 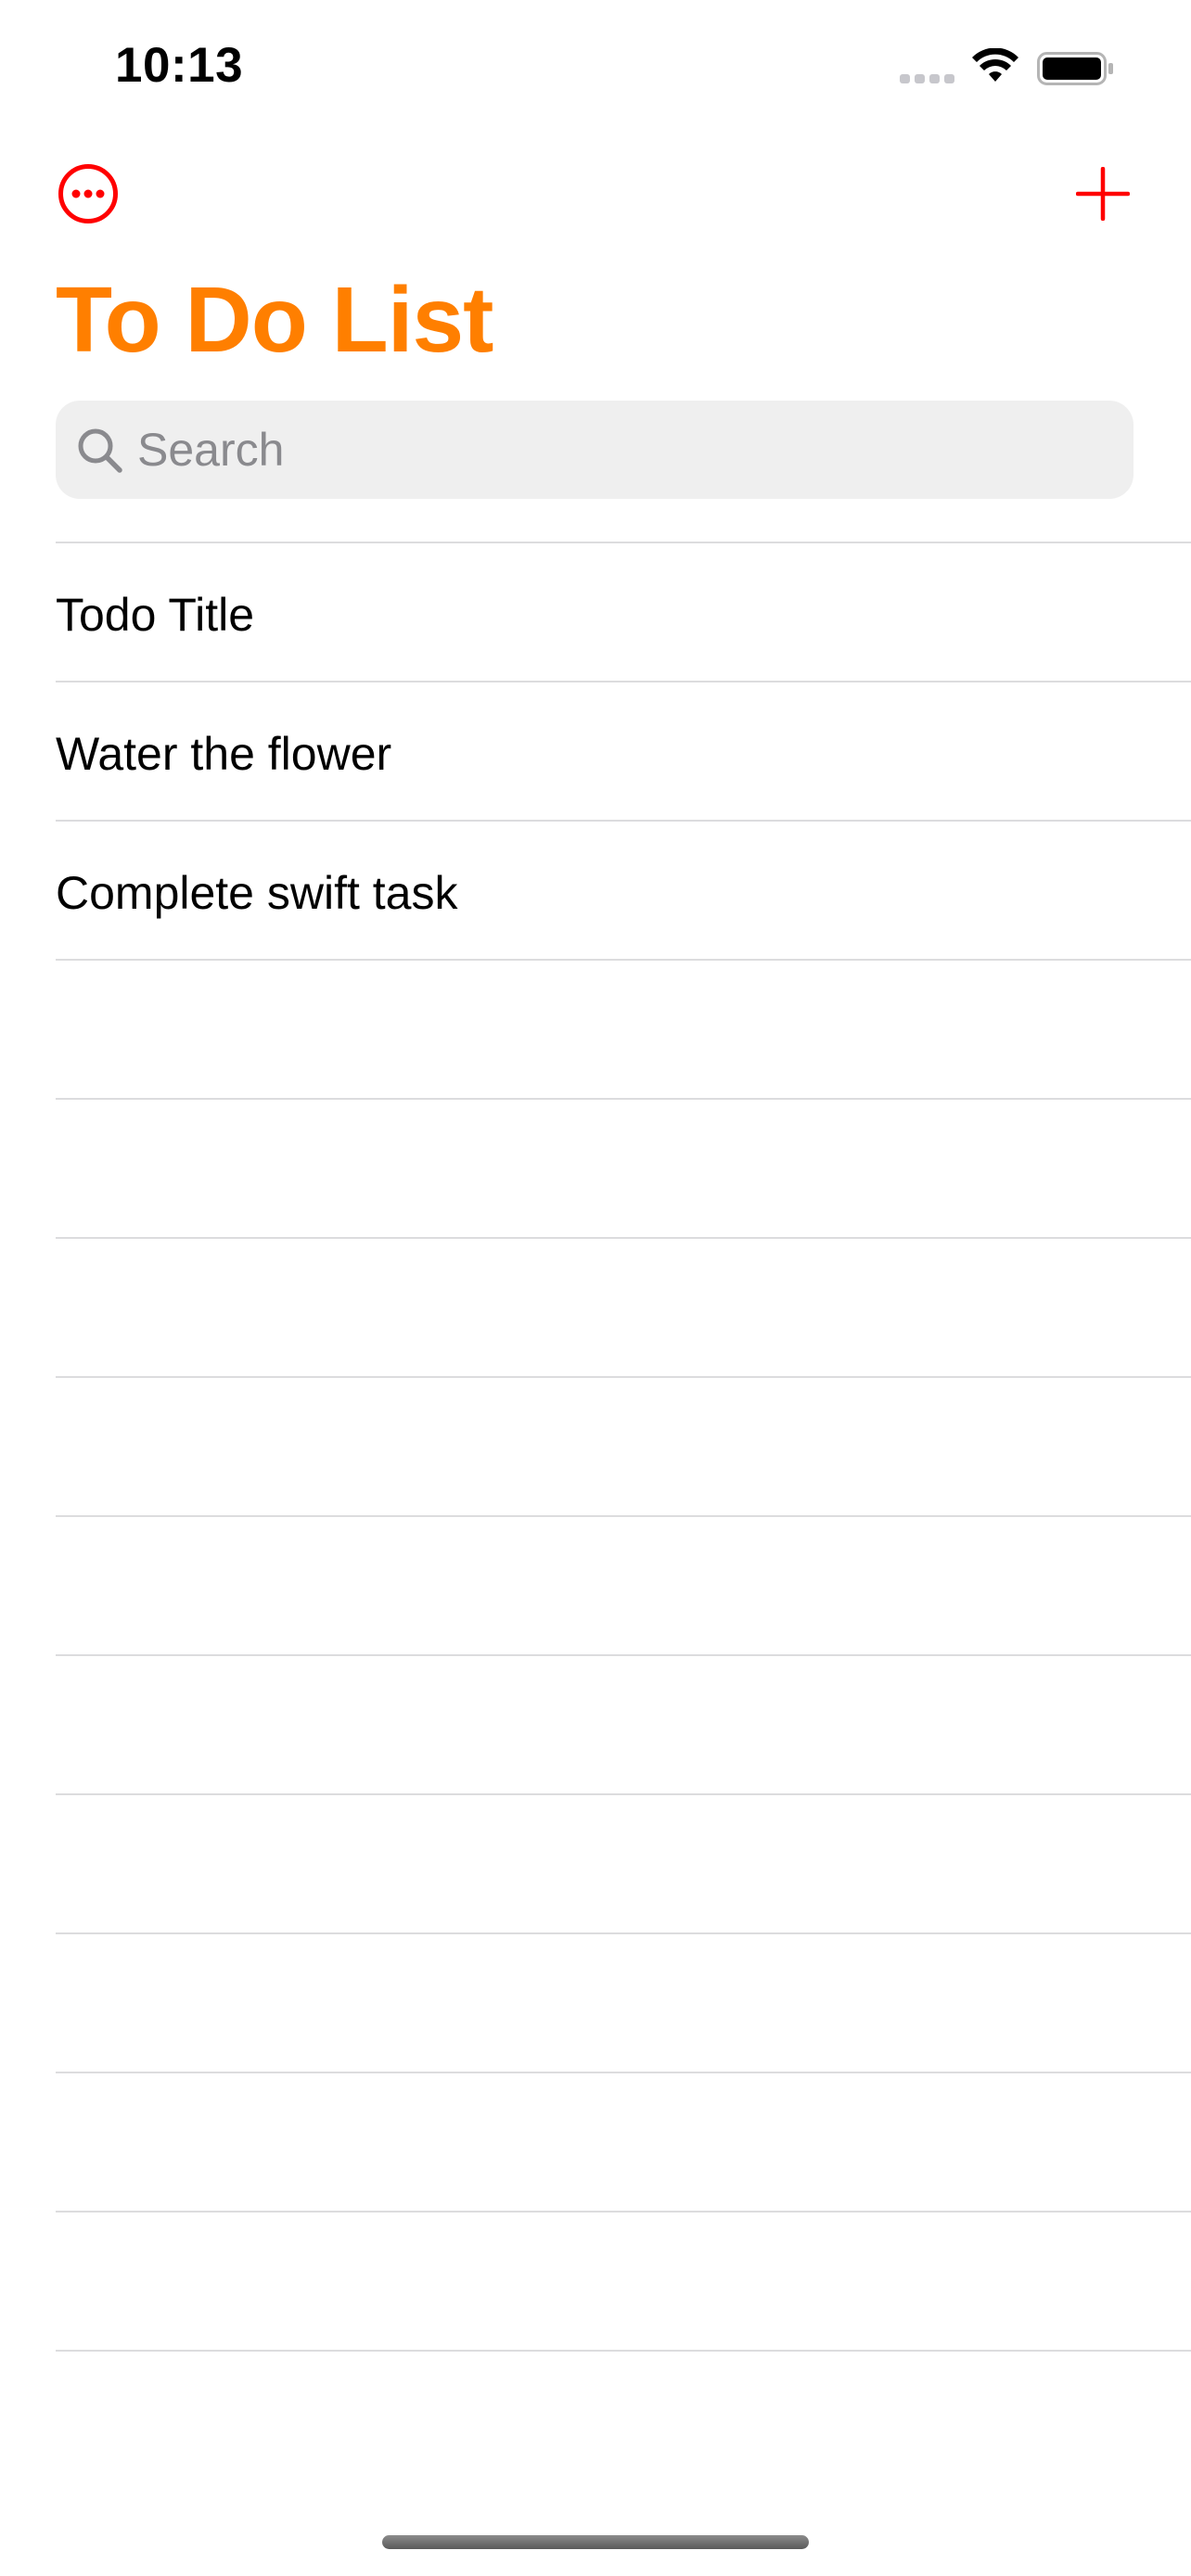 I want to click on todo-title: Water the flower, so click(x=224, y=754).